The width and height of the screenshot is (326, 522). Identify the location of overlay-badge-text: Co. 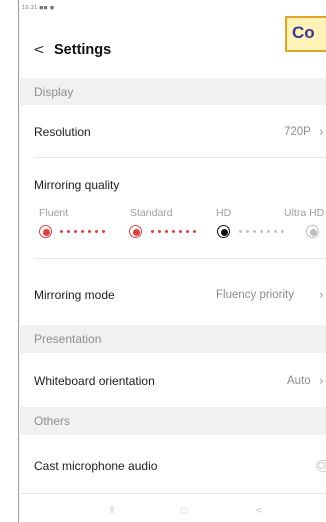
(303, 32).